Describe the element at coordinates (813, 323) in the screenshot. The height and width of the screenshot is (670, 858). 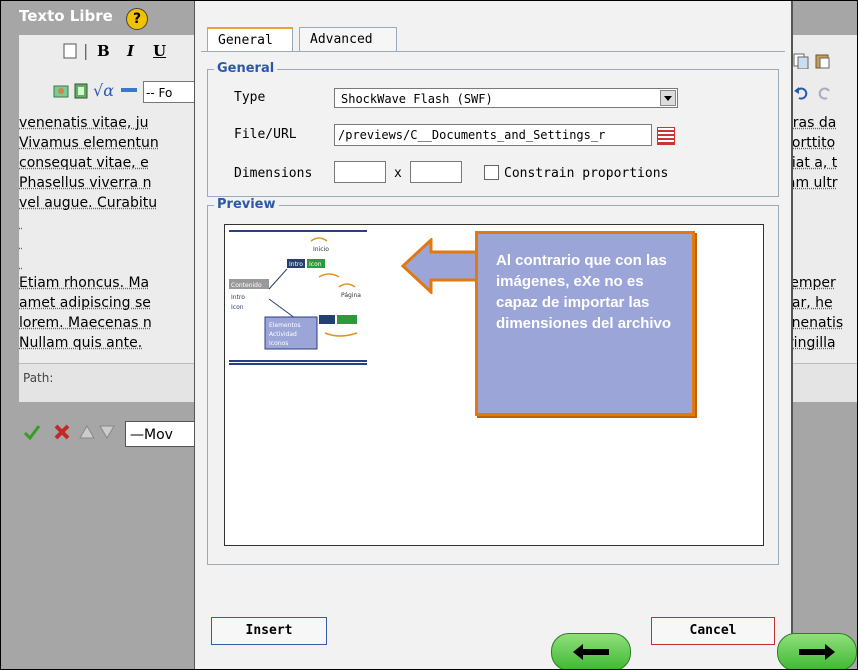
I see `right-line: enenatis` at that location.